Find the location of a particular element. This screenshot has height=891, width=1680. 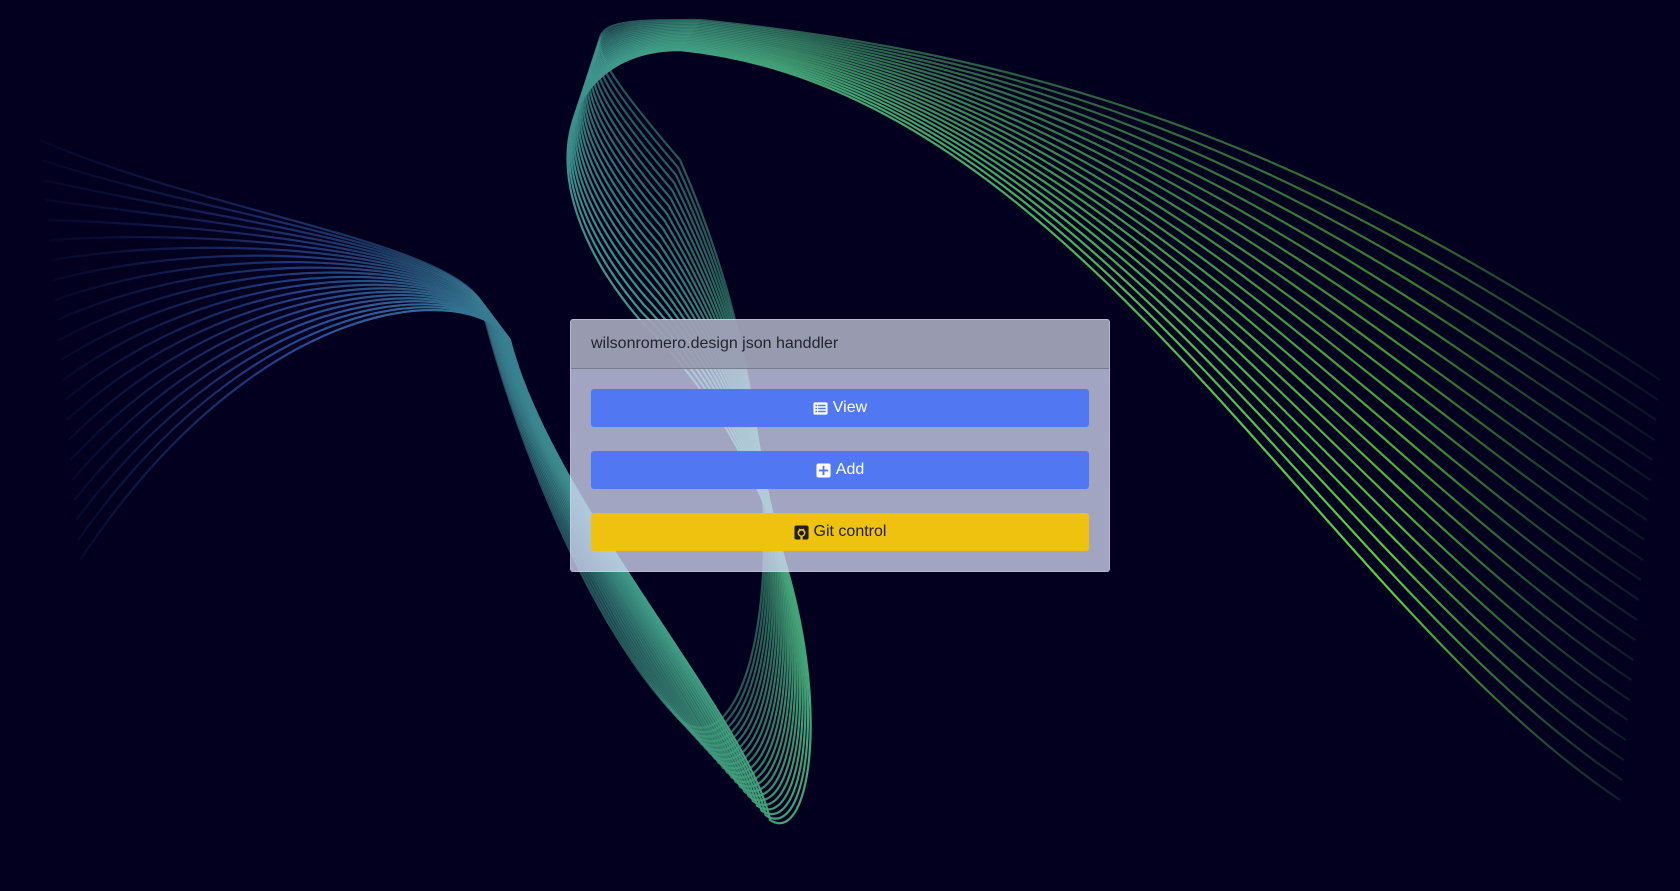

panel-header: wilsonromero.design json handdler is located at coordinates (840, 344).